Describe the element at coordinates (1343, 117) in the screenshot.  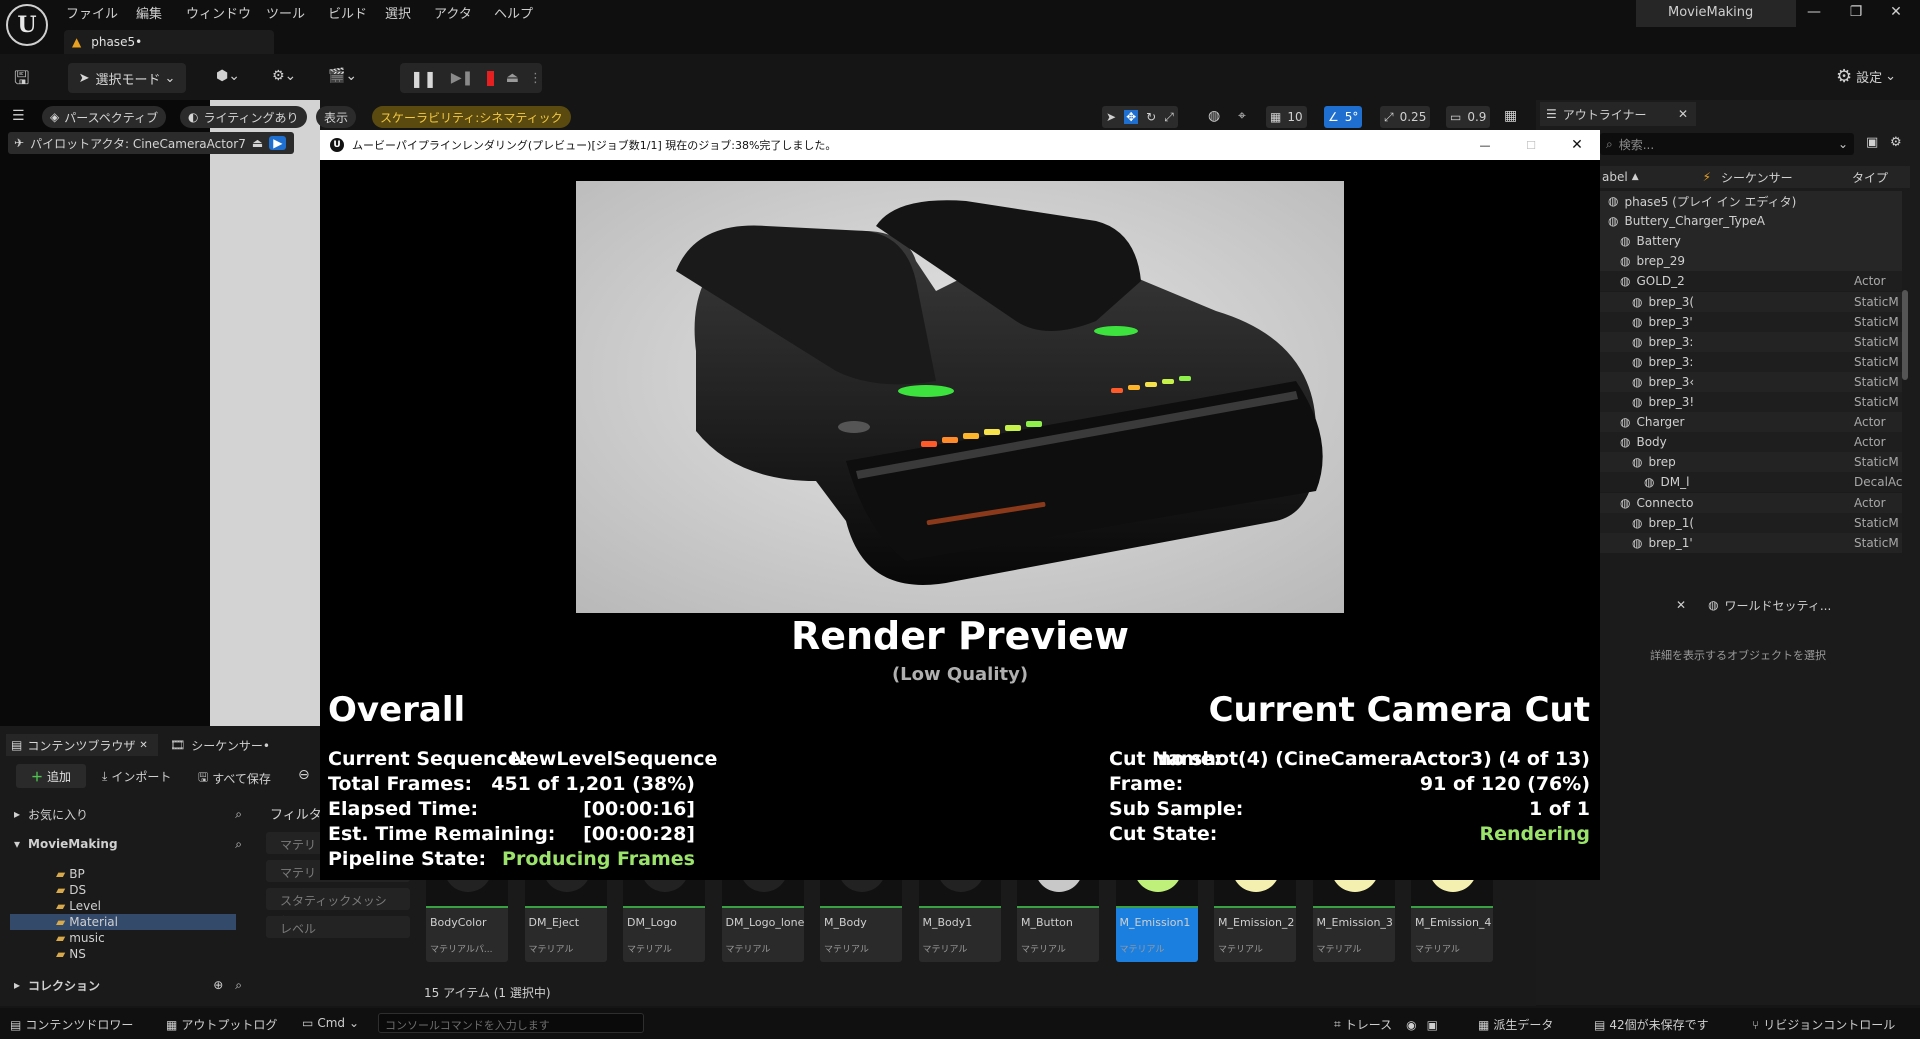
I see `angle-snap: ∠ 5°` at that location.